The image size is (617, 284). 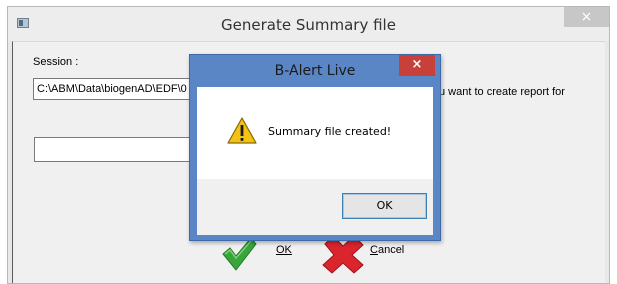 I want to click on modal-close-button: ×, so click(x=417, y=65).